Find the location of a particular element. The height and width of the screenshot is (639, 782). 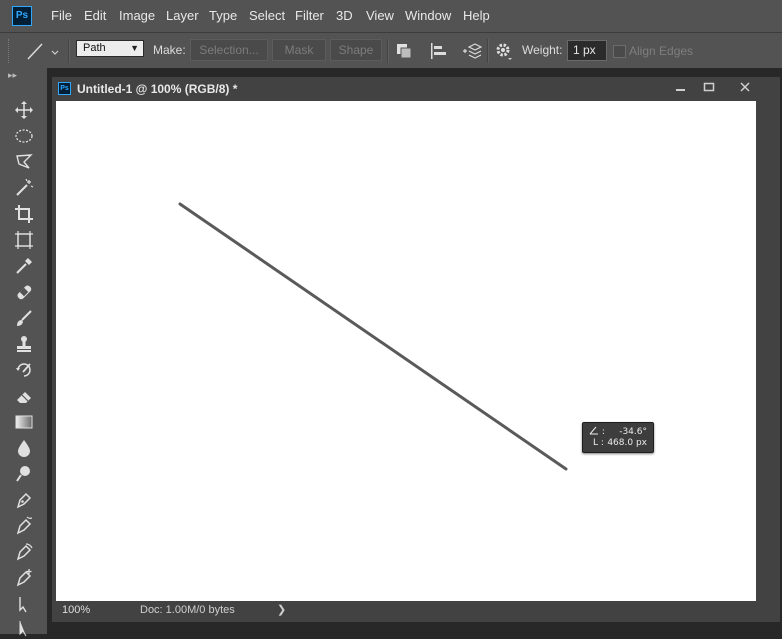

options-bar-grip is located at coordinates (10, 51).